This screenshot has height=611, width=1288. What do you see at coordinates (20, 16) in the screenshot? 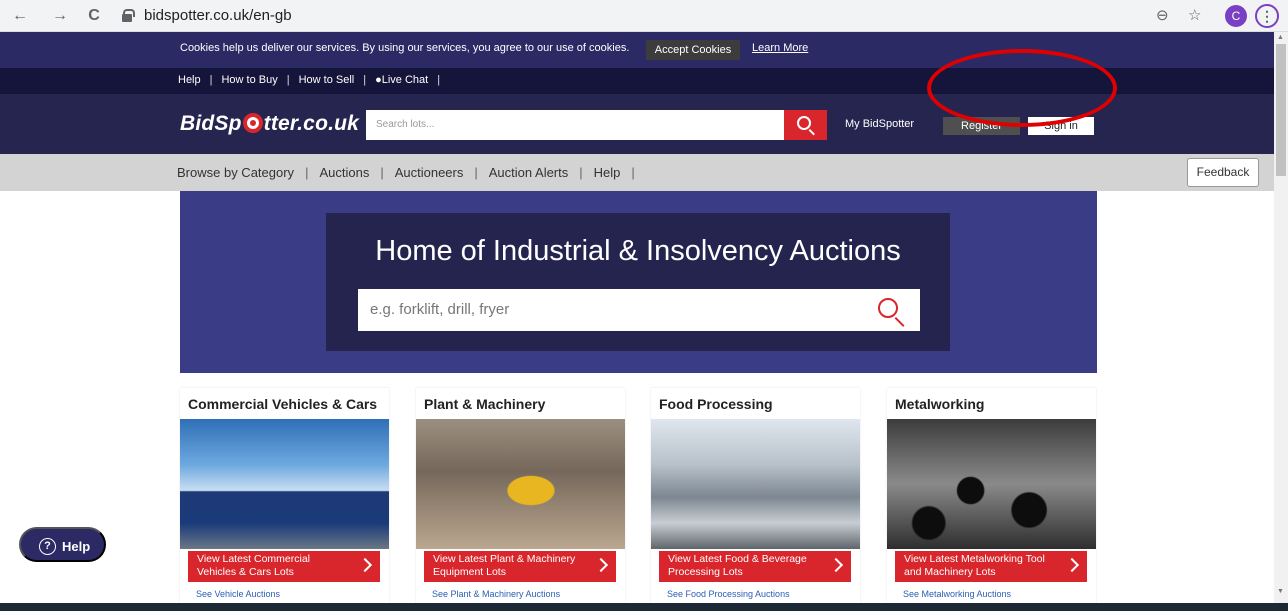
I see `back-icon: ←` at bounding box center [20, 16].